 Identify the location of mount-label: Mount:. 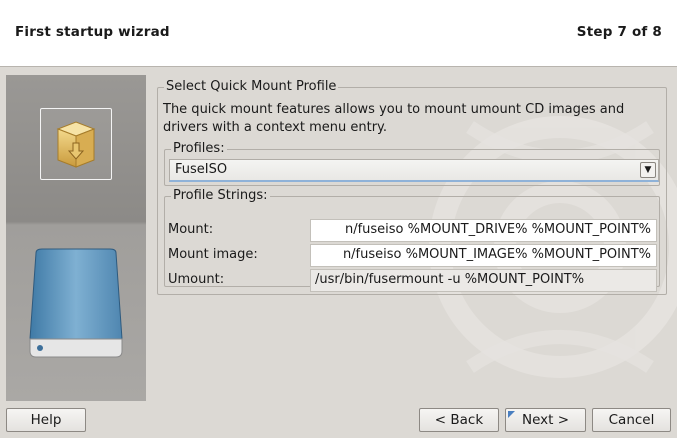
(191, 229).